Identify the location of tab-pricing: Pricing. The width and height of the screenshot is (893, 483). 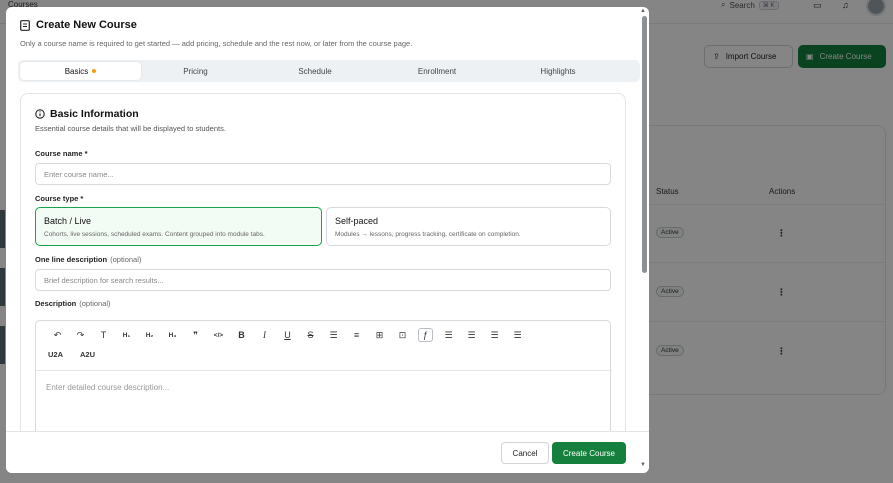
(195, 71).